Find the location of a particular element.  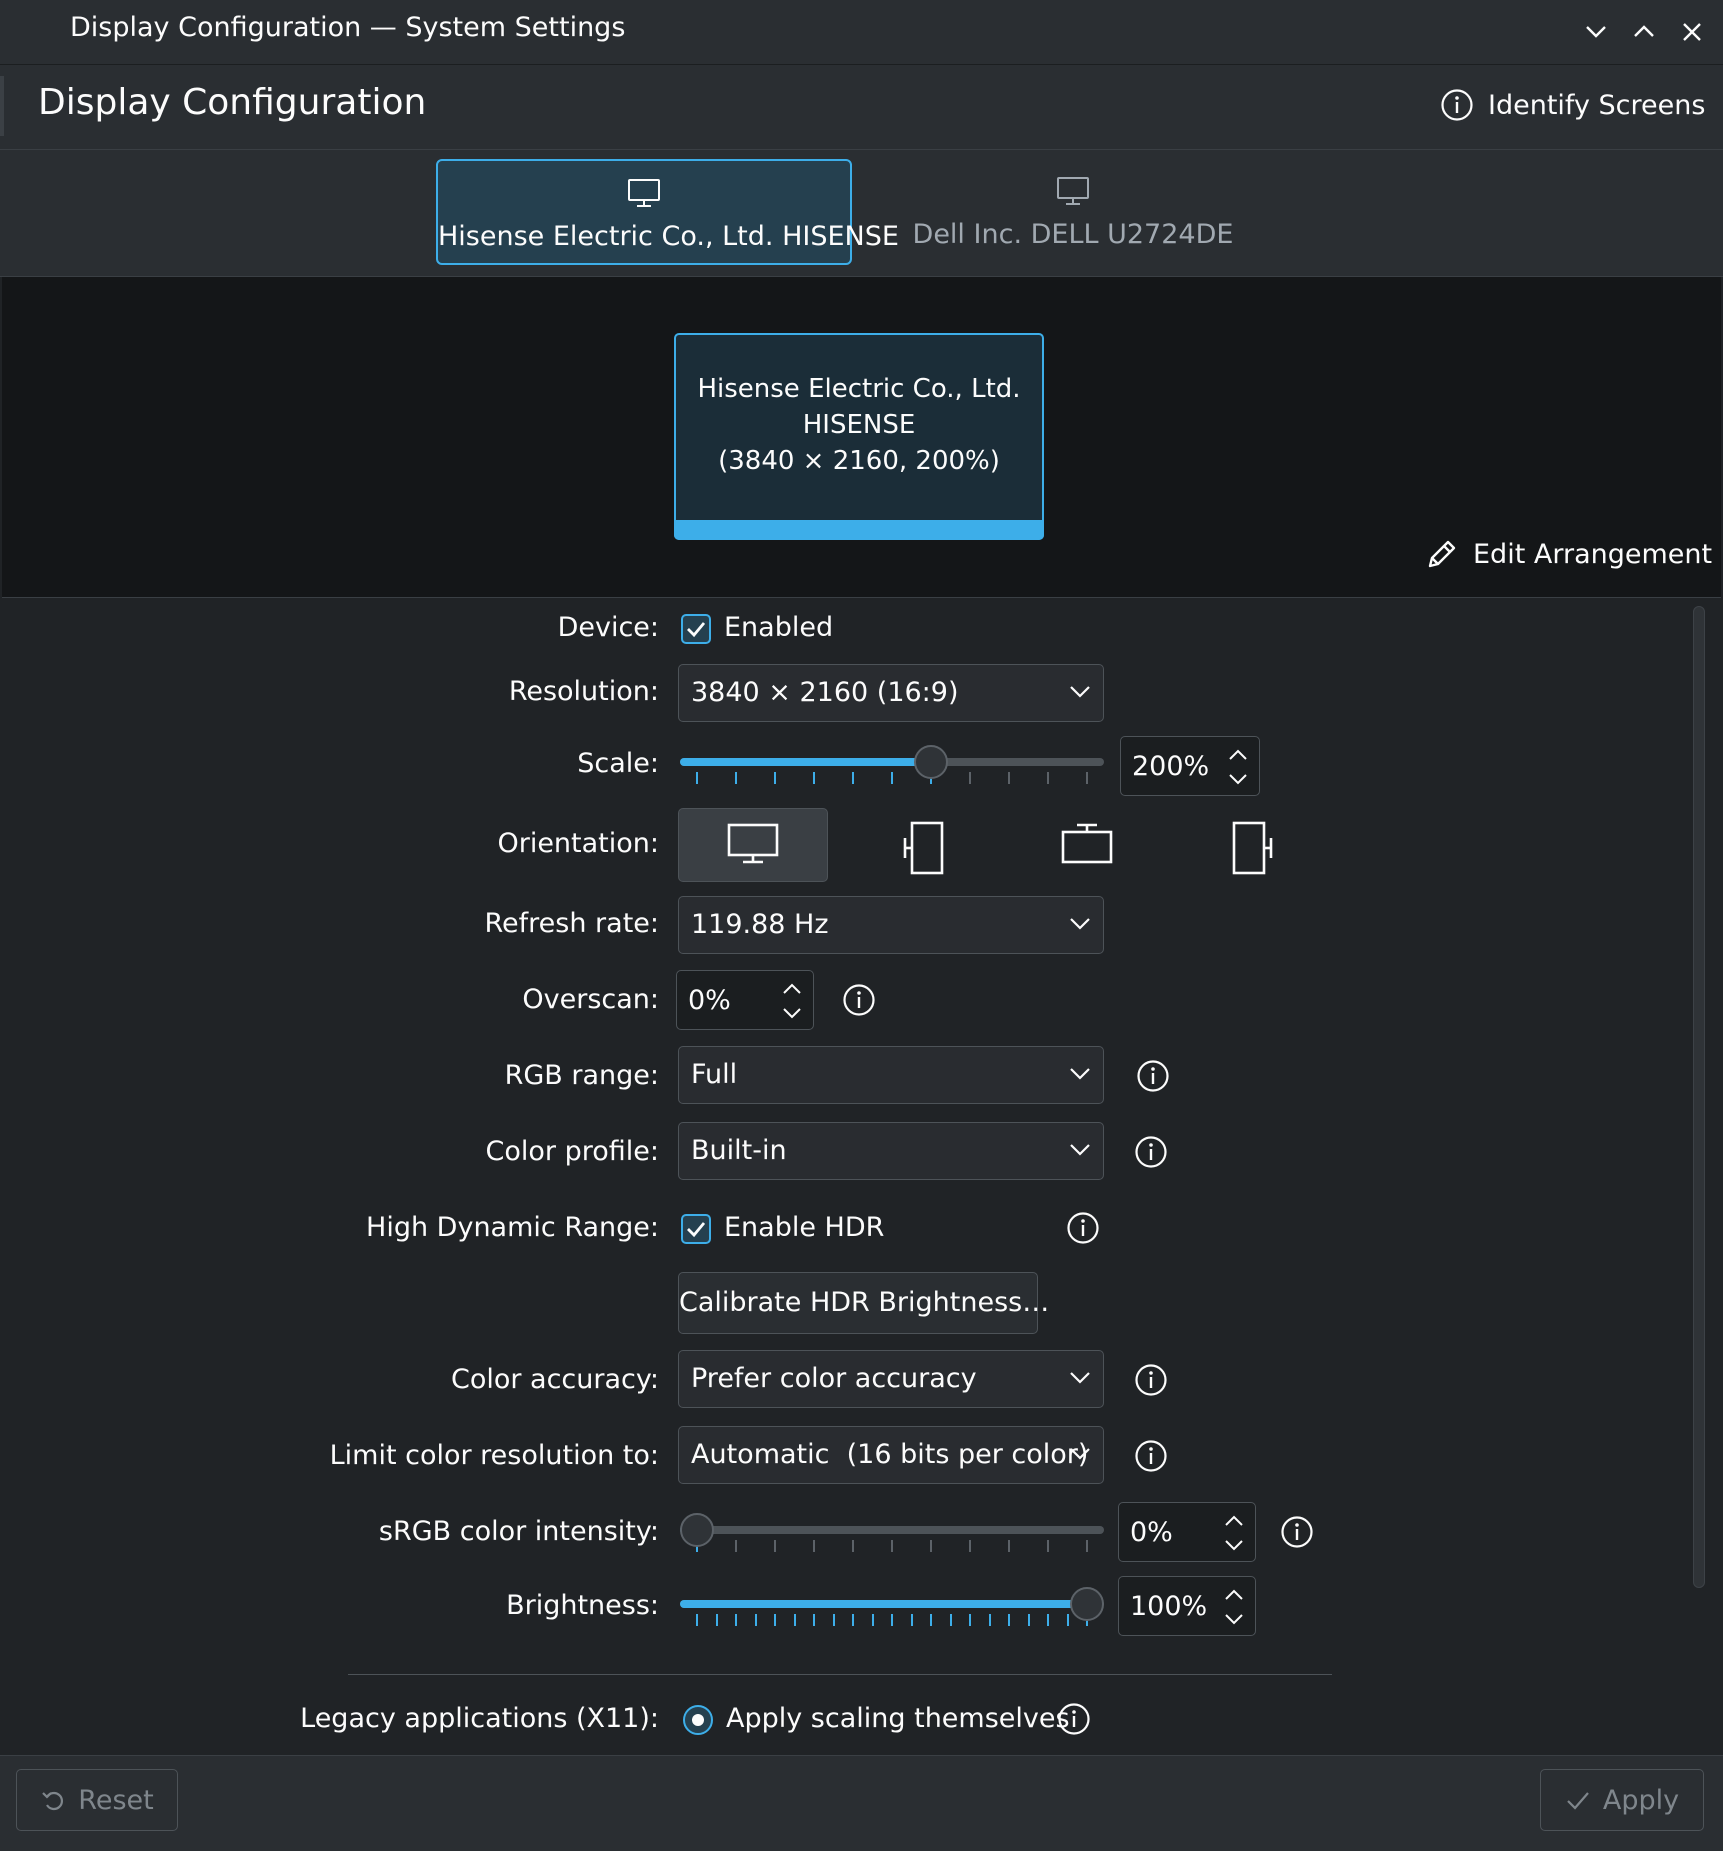

srgb-intensity-info-icon is located at coordinates (1297, 1532).